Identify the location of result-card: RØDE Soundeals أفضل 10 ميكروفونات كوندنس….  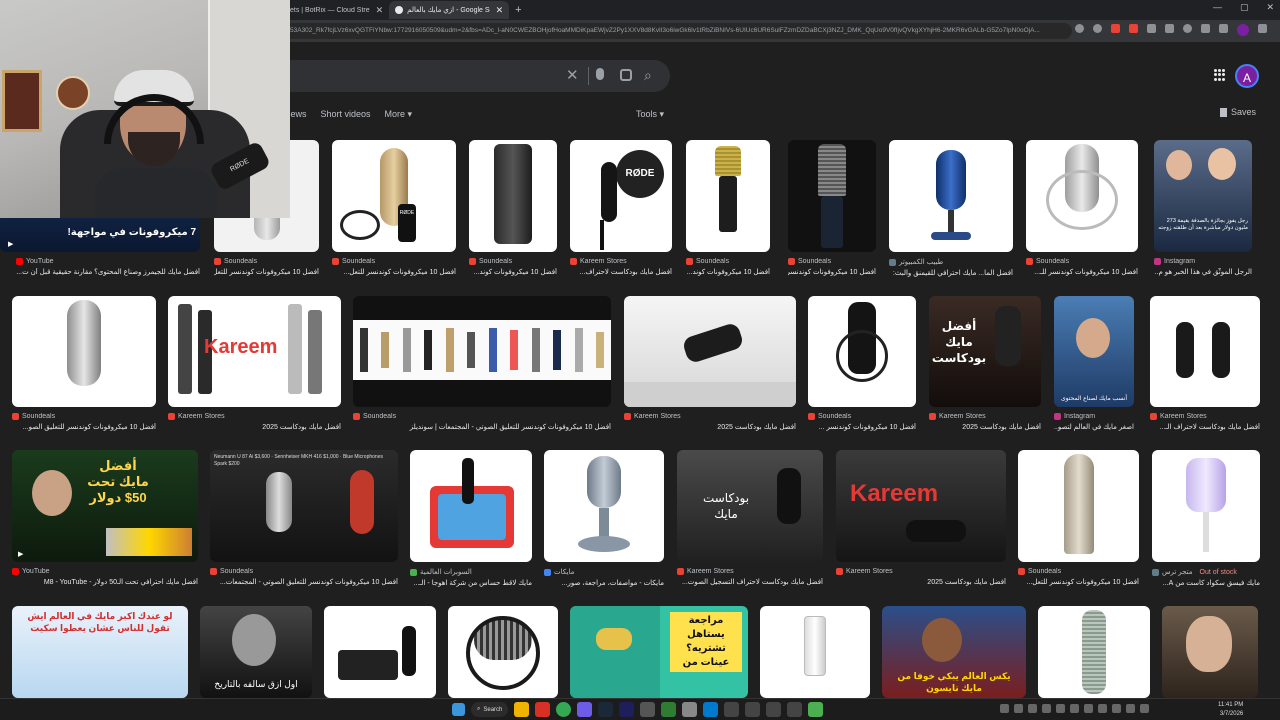
(394, 208).